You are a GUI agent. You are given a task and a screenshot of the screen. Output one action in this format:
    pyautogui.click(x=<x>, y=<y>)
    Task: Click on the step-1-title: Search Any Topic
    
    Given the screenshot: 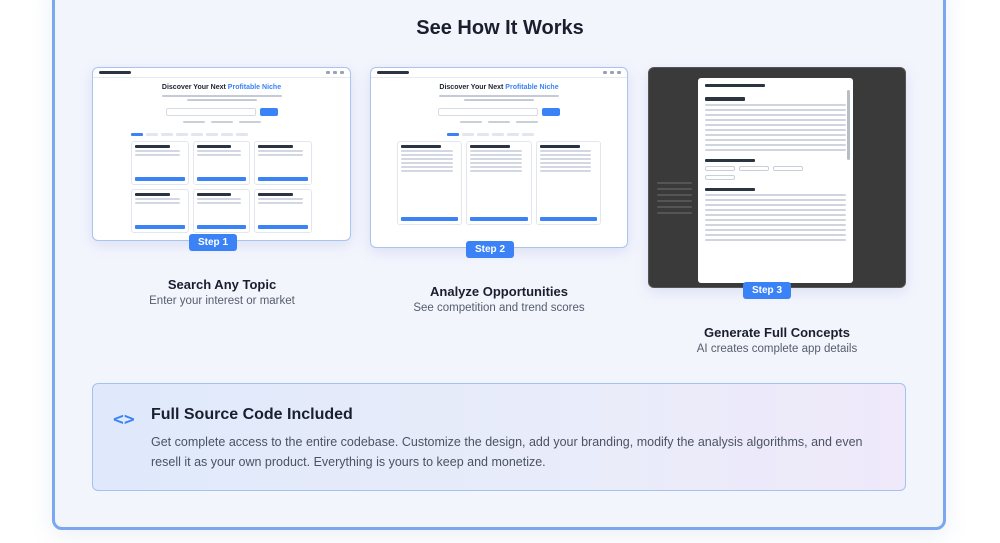 What is the action you would take?
    pyautogui.click(x=222, y=284)
    